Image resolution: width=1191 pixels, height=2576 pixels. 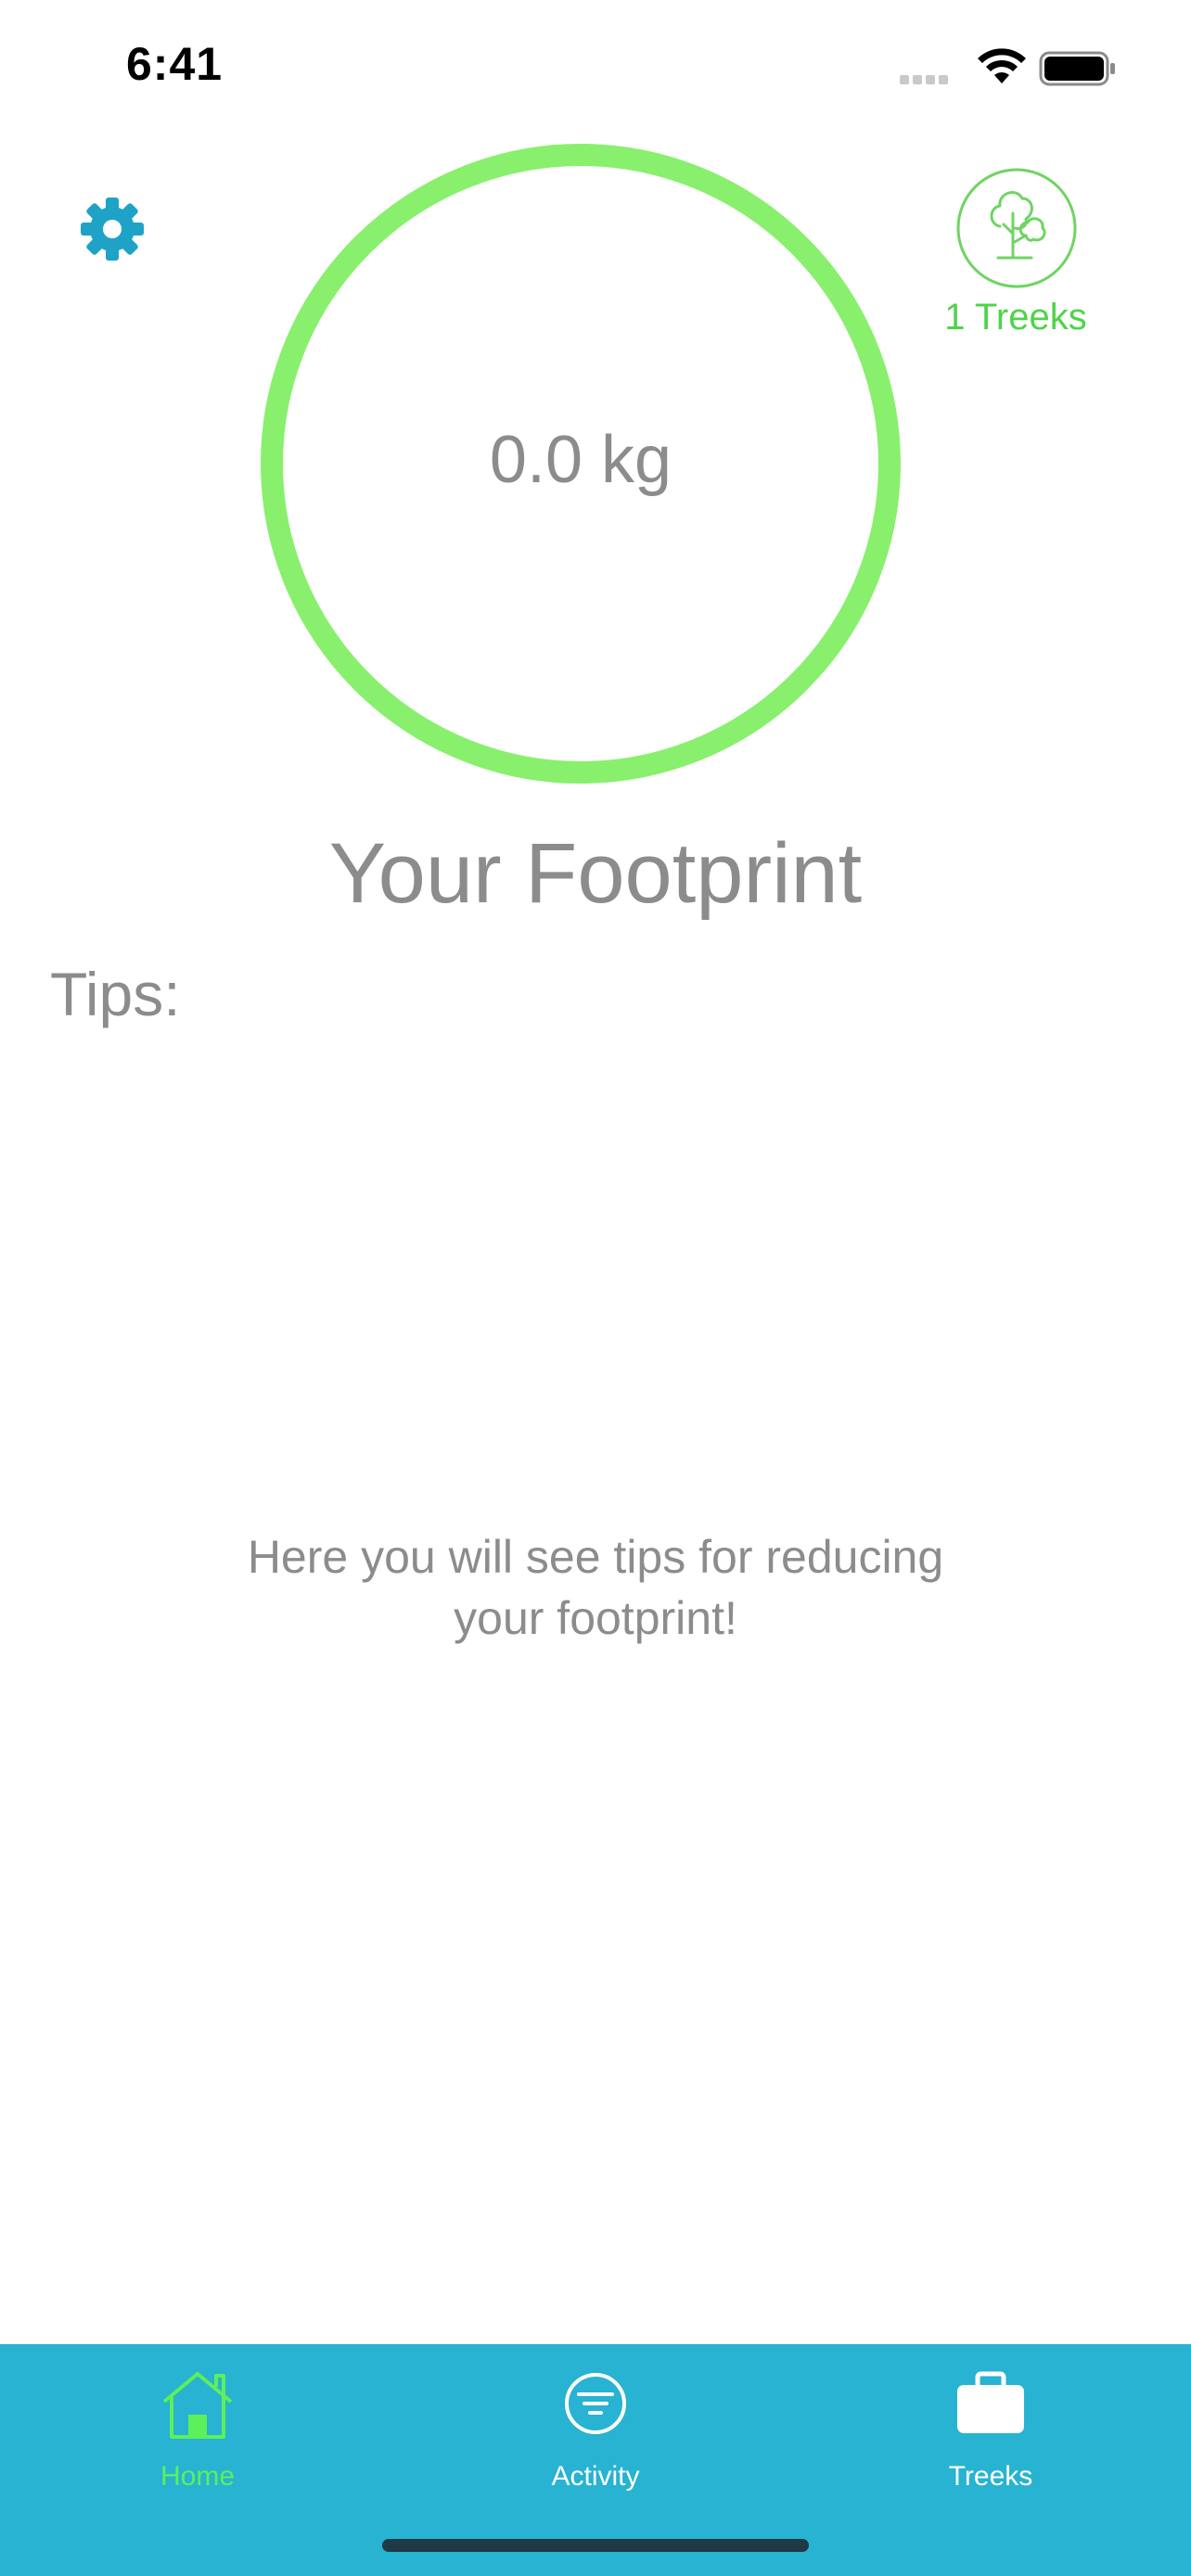 I want to click on treeks-badge-button, so click(x=1016, y=231).